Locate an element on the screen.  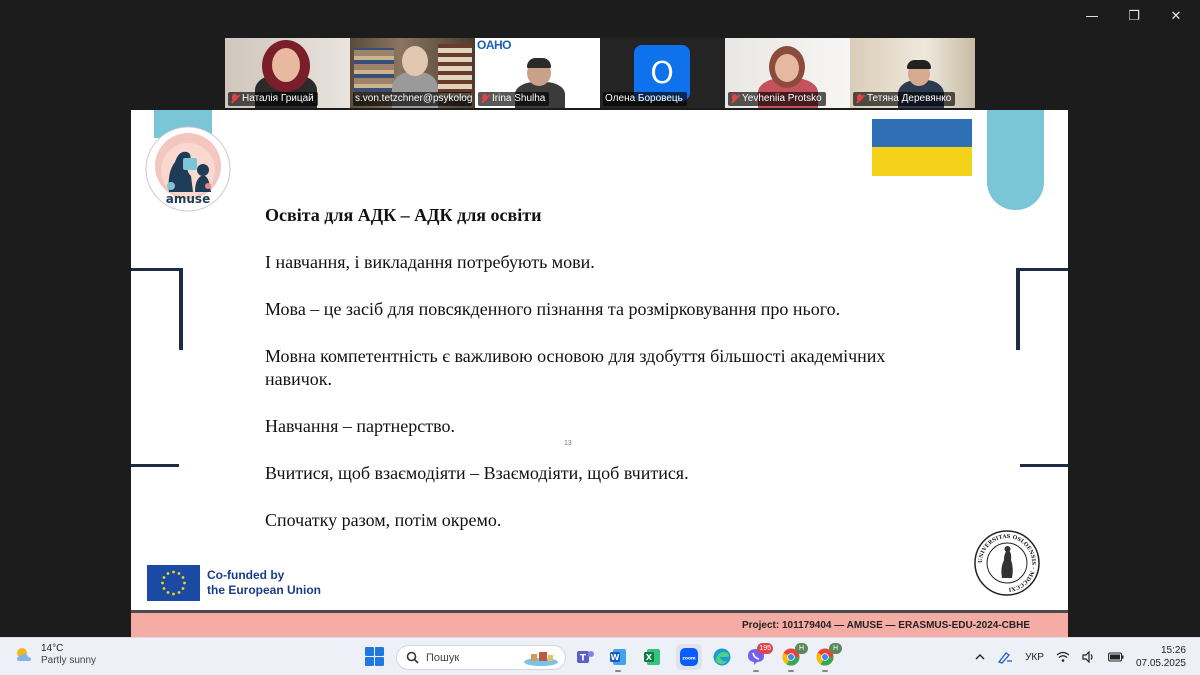
participant-name: Наталія Грицай is located at coordinates (278, 98).